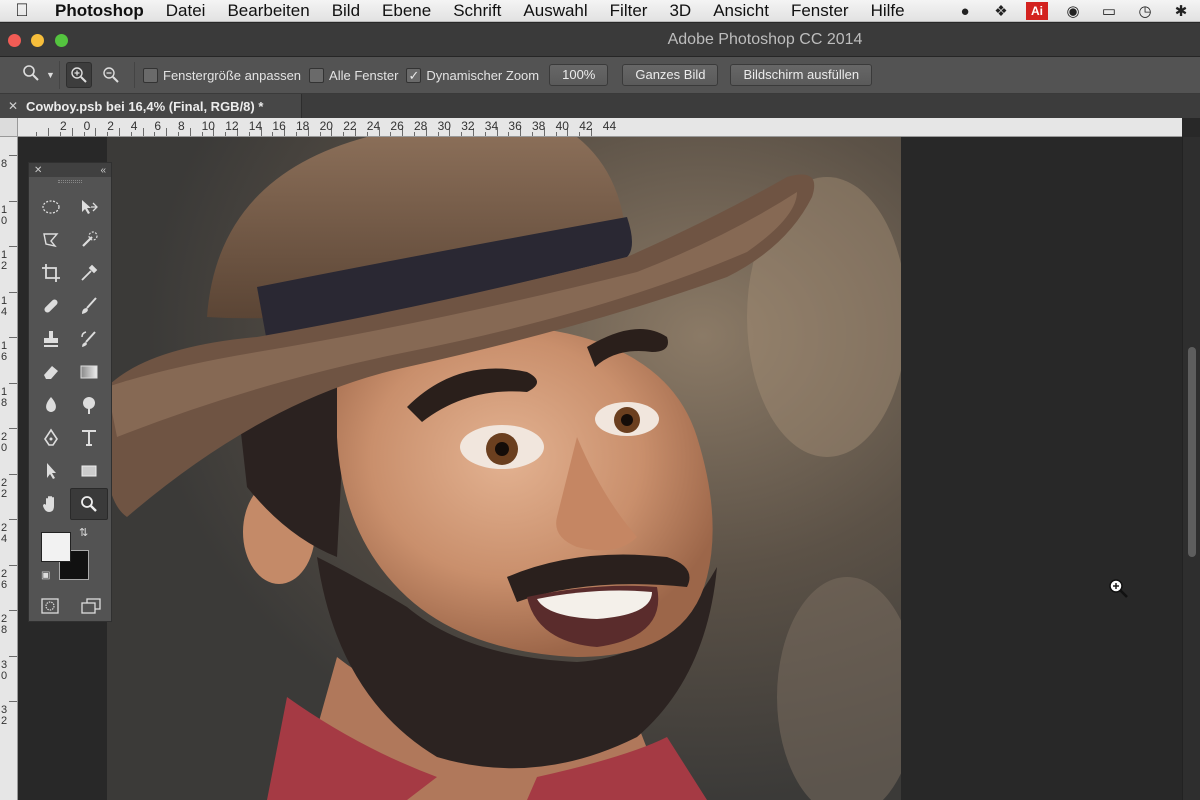 The image size is (1200, 800). What do you see at coordinates (51, 306) in the screenshot?
I see `healing-brush-tool` at bounding box center [51, 306].